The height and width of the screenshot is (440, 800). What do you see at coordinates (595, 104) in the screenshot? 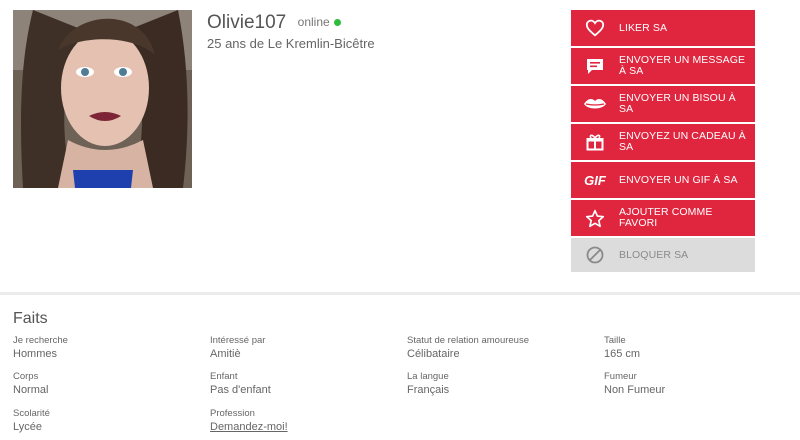
I see `lips-icon` at bounding box center [595, 104].